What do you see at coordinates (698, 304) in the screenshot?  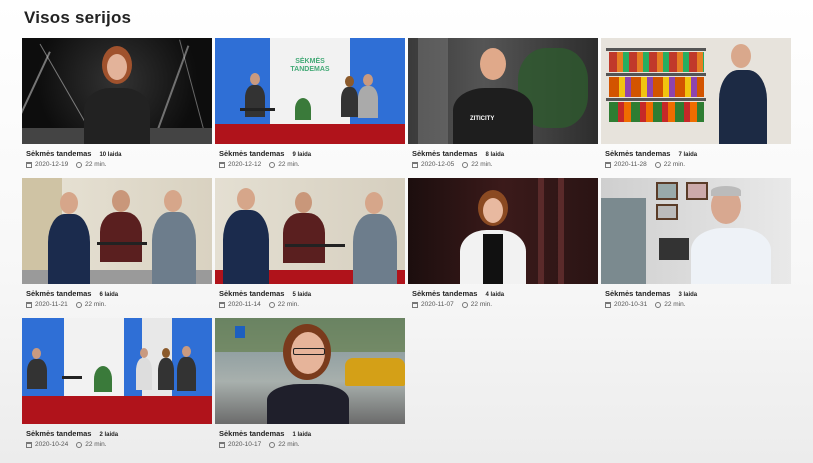 I see `episode-meta: 2020-10-31 22 min.` at bounding box center [698, 304].